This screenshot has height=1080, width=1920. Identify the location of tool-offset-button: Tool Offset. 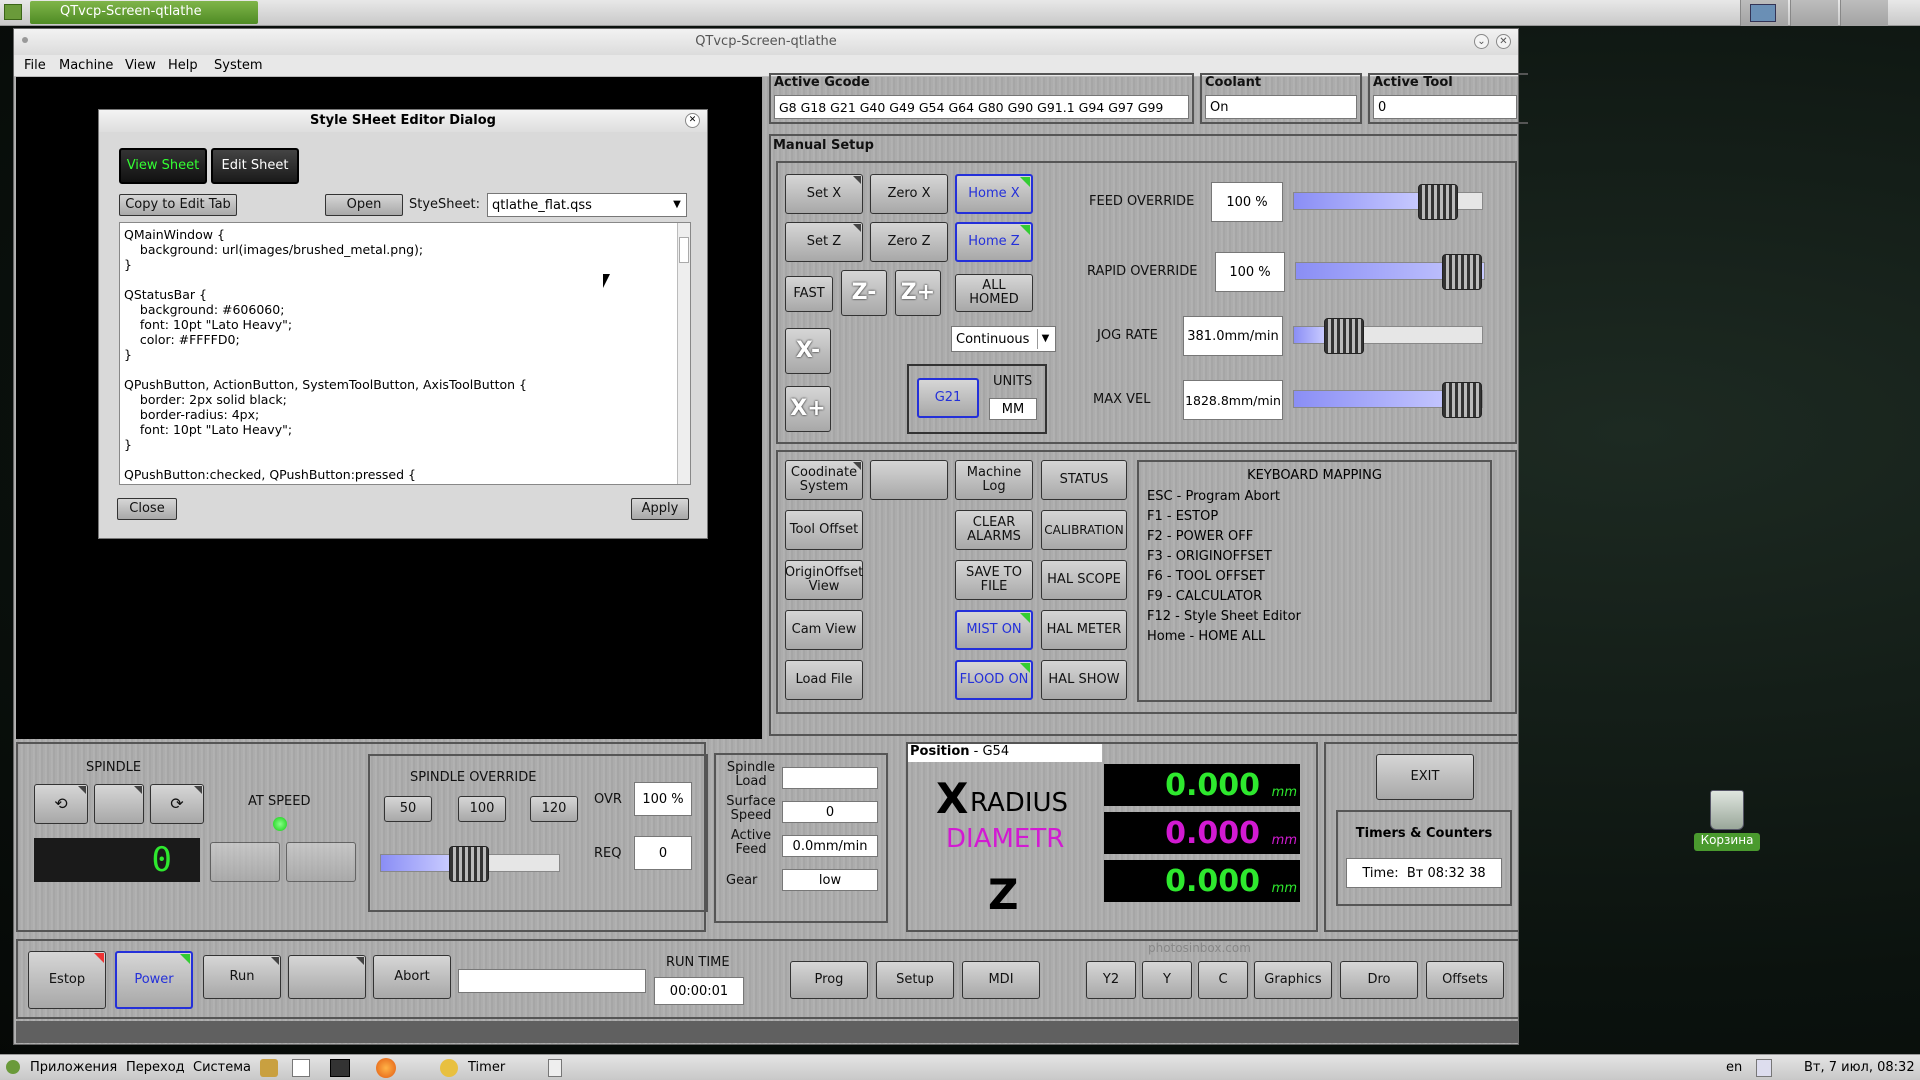
(824, 530).